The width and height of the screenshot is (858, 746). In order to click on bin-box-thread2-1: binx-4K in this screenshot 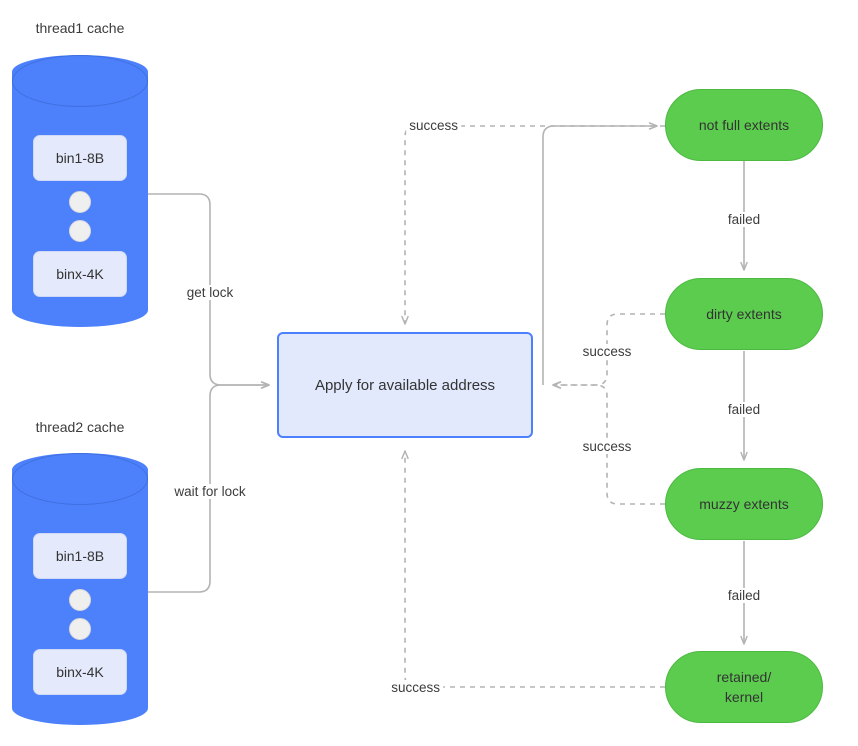, I will do `click(80, 672)`.